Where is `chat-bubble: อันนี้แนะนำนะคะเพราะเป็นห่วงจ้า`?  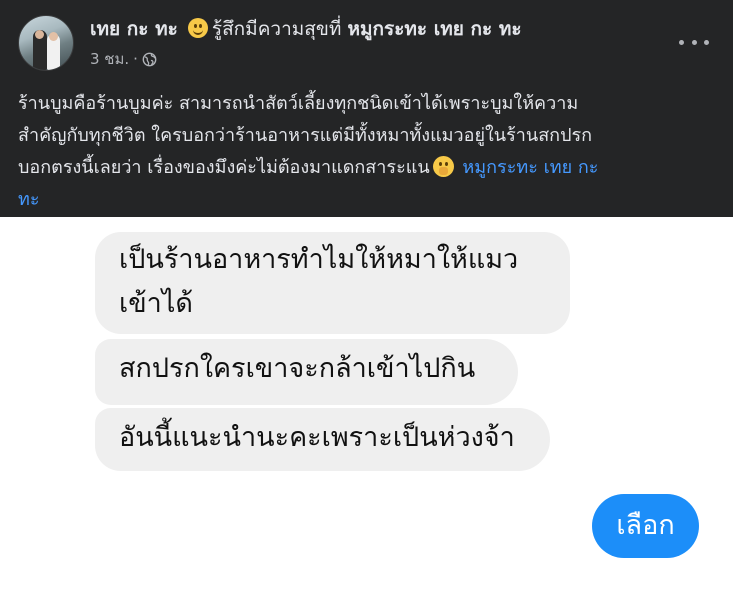 chat-bubble: อันนี้แนะนำนะคะเพราะเป็นห่วงจ้า is located at coordinates (322, 439).